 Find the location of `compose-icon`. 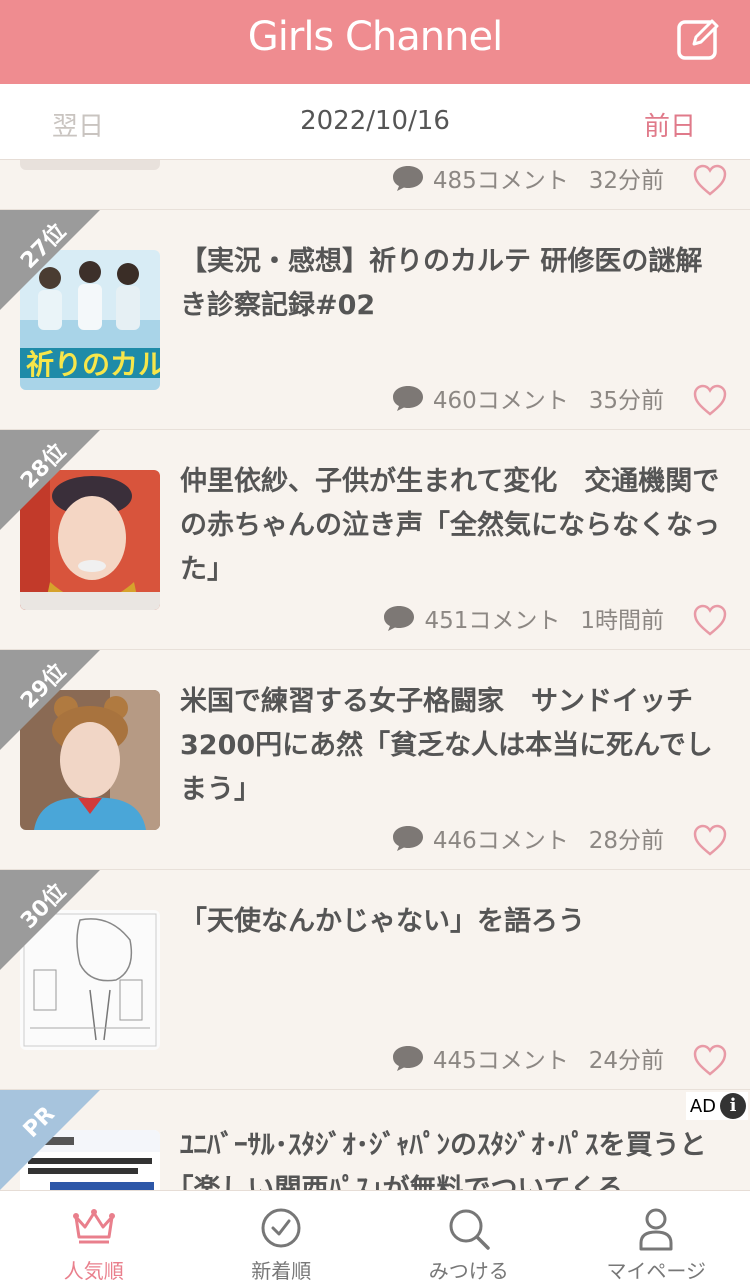

compose-icon is located at coordinates (699, 39).